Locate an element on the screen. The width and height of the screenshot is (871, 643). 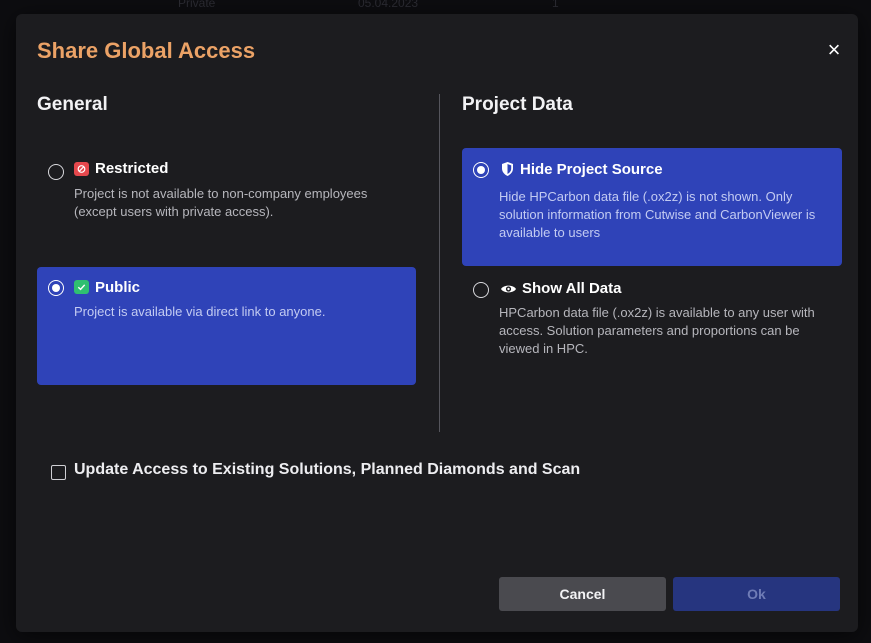
modal-title: Share Global Access is located at coordinates (146, 50).